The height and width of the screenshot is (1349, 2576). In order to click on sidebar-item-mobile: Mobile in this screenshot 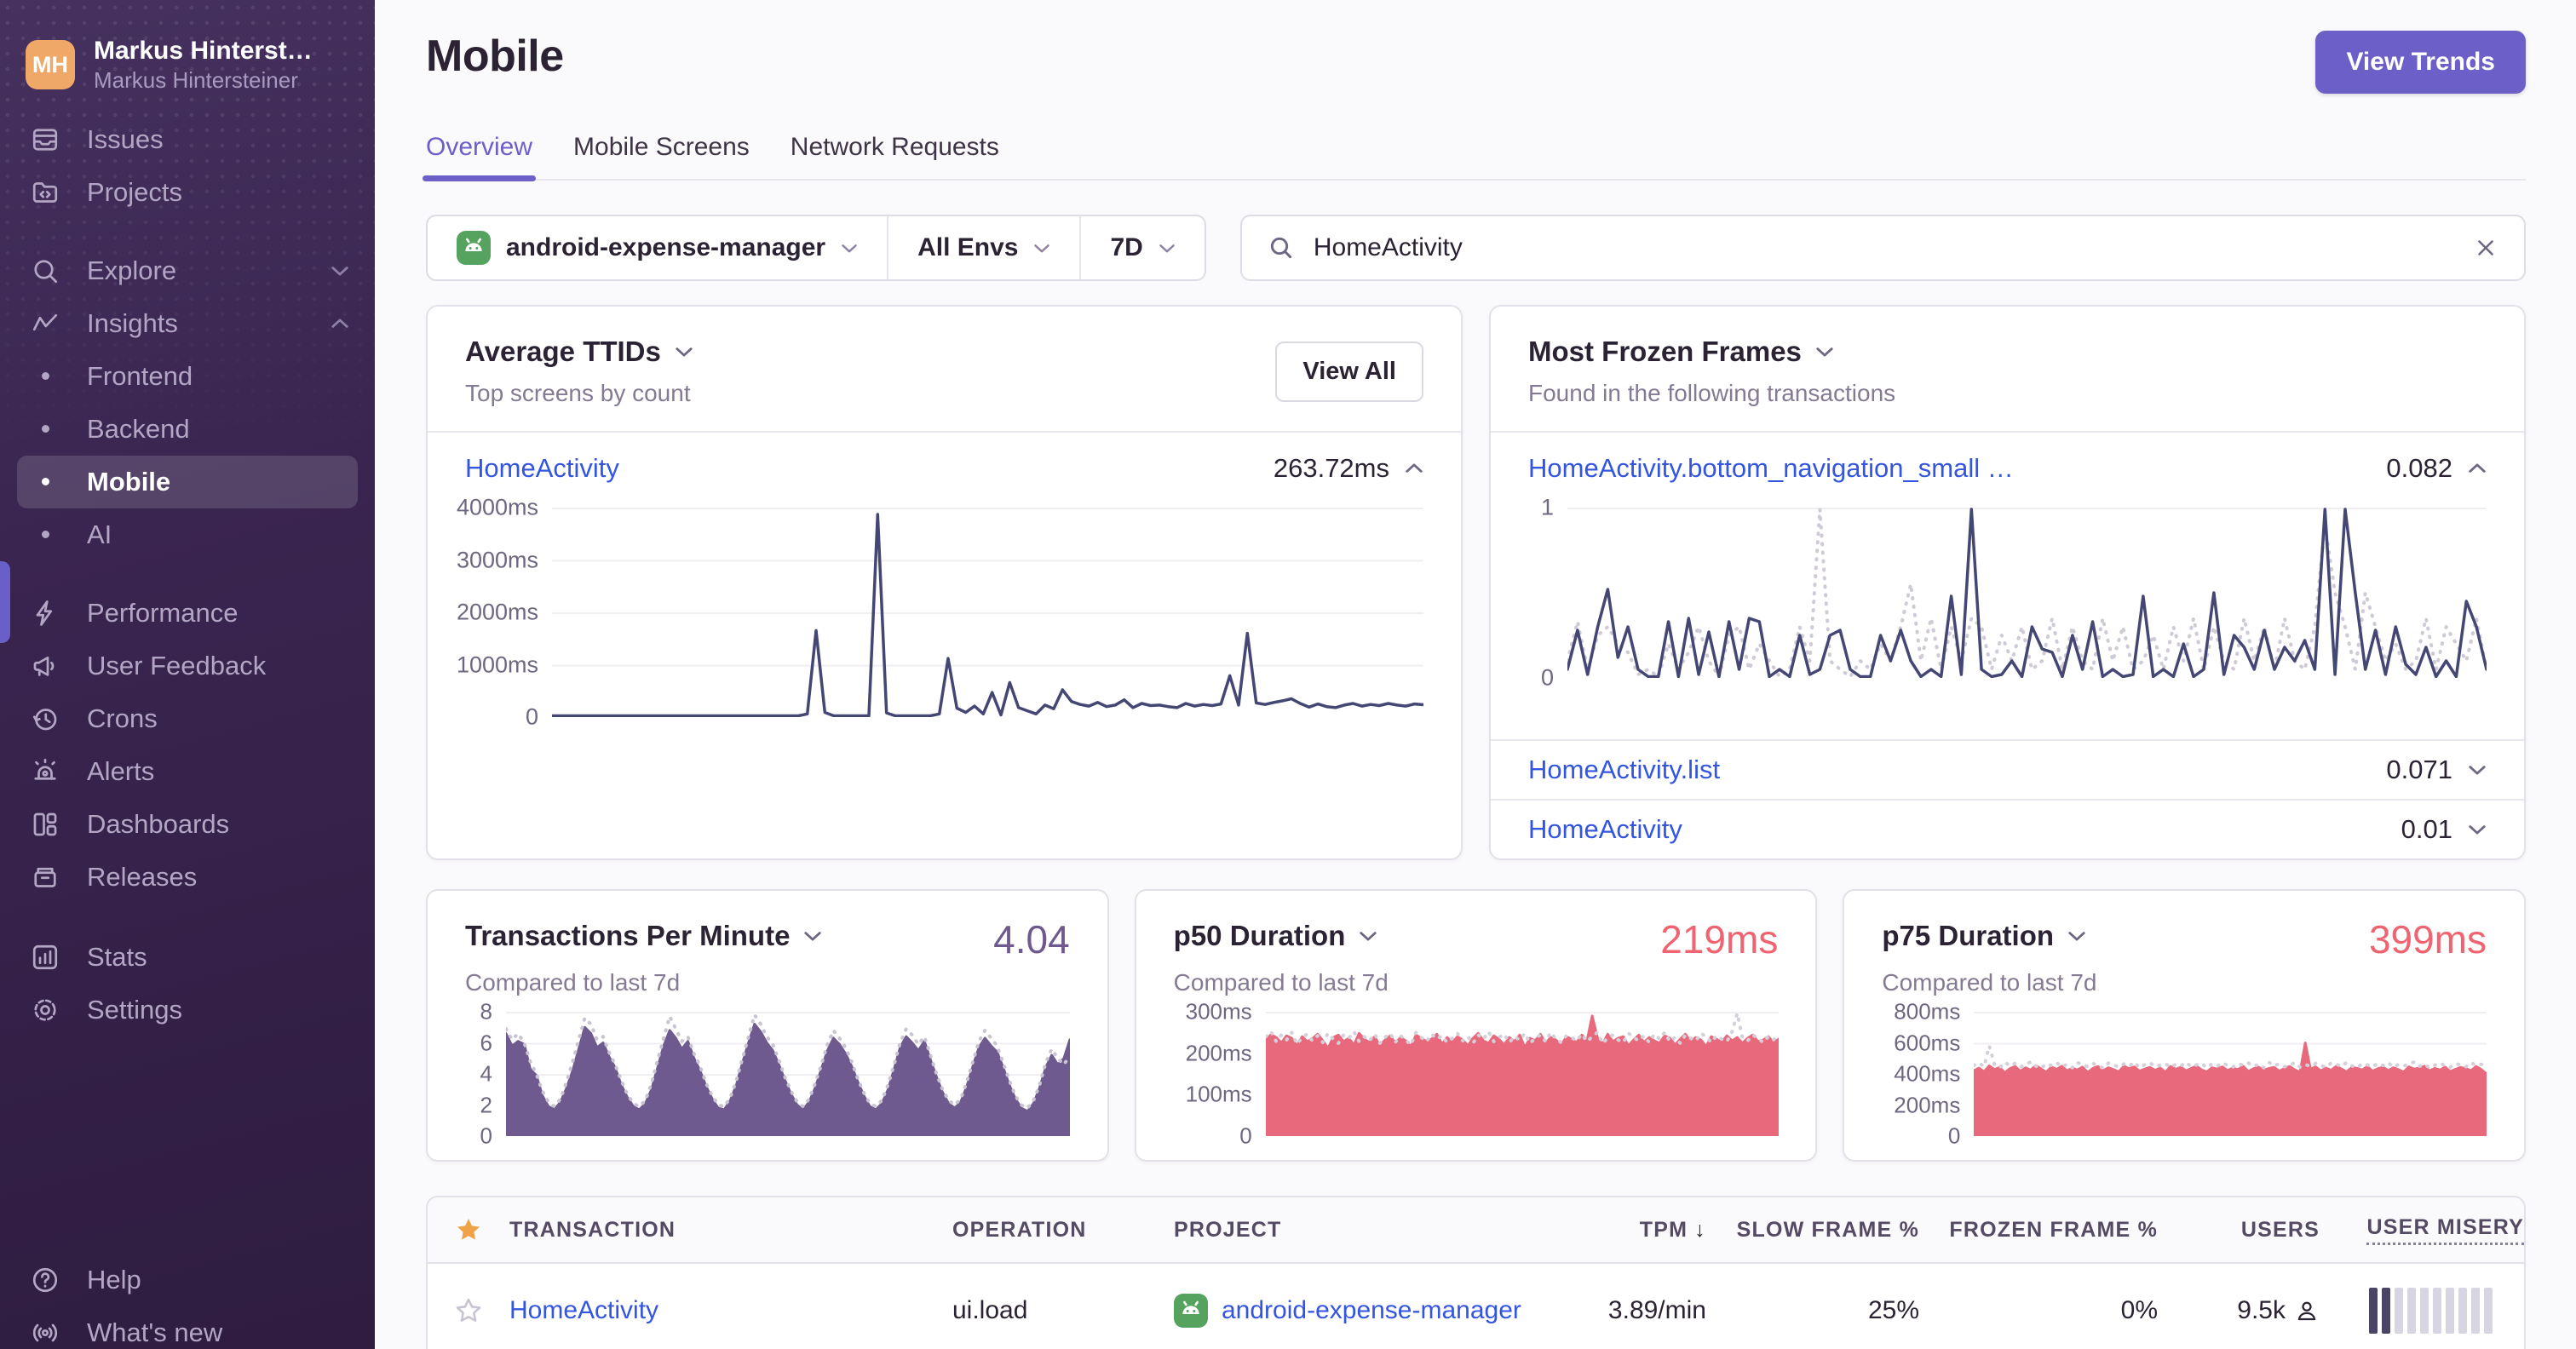, I will do `click(188, 482)`.